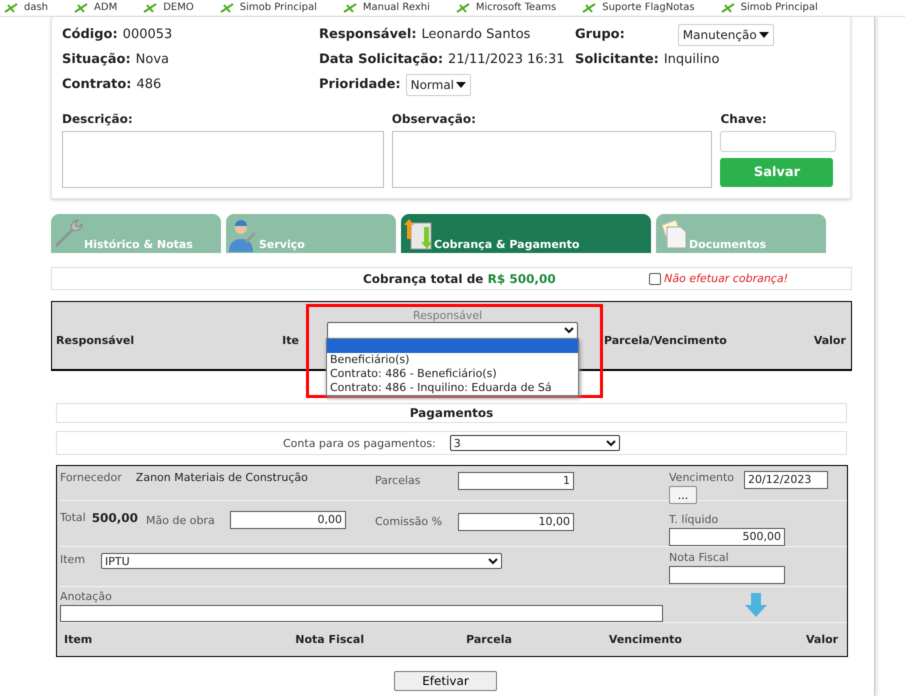 The width and height of the screenshot is (905, 696). Describe the element at coordinates (149, 84) in the screenshot. I see `field-value: 486` at that location.